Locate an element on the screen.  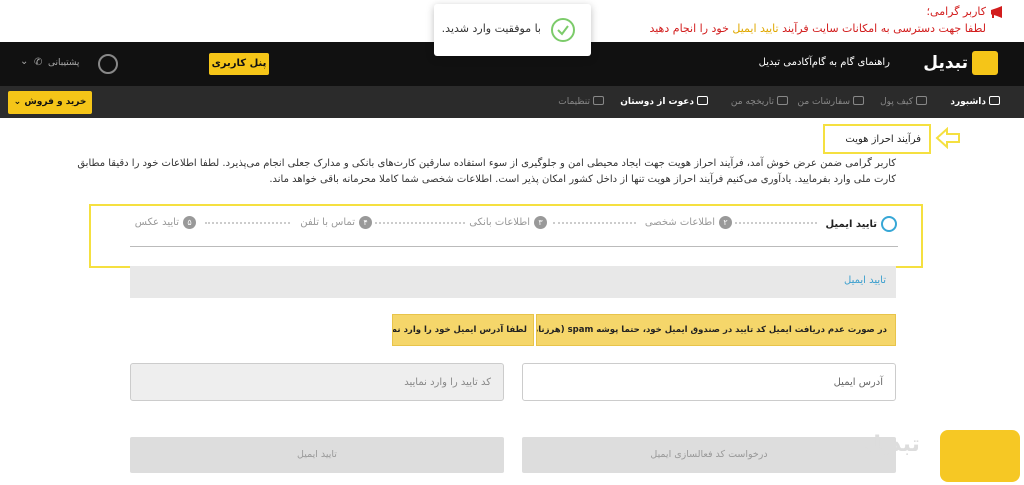
history-icon is located at coordinates (782, 100).